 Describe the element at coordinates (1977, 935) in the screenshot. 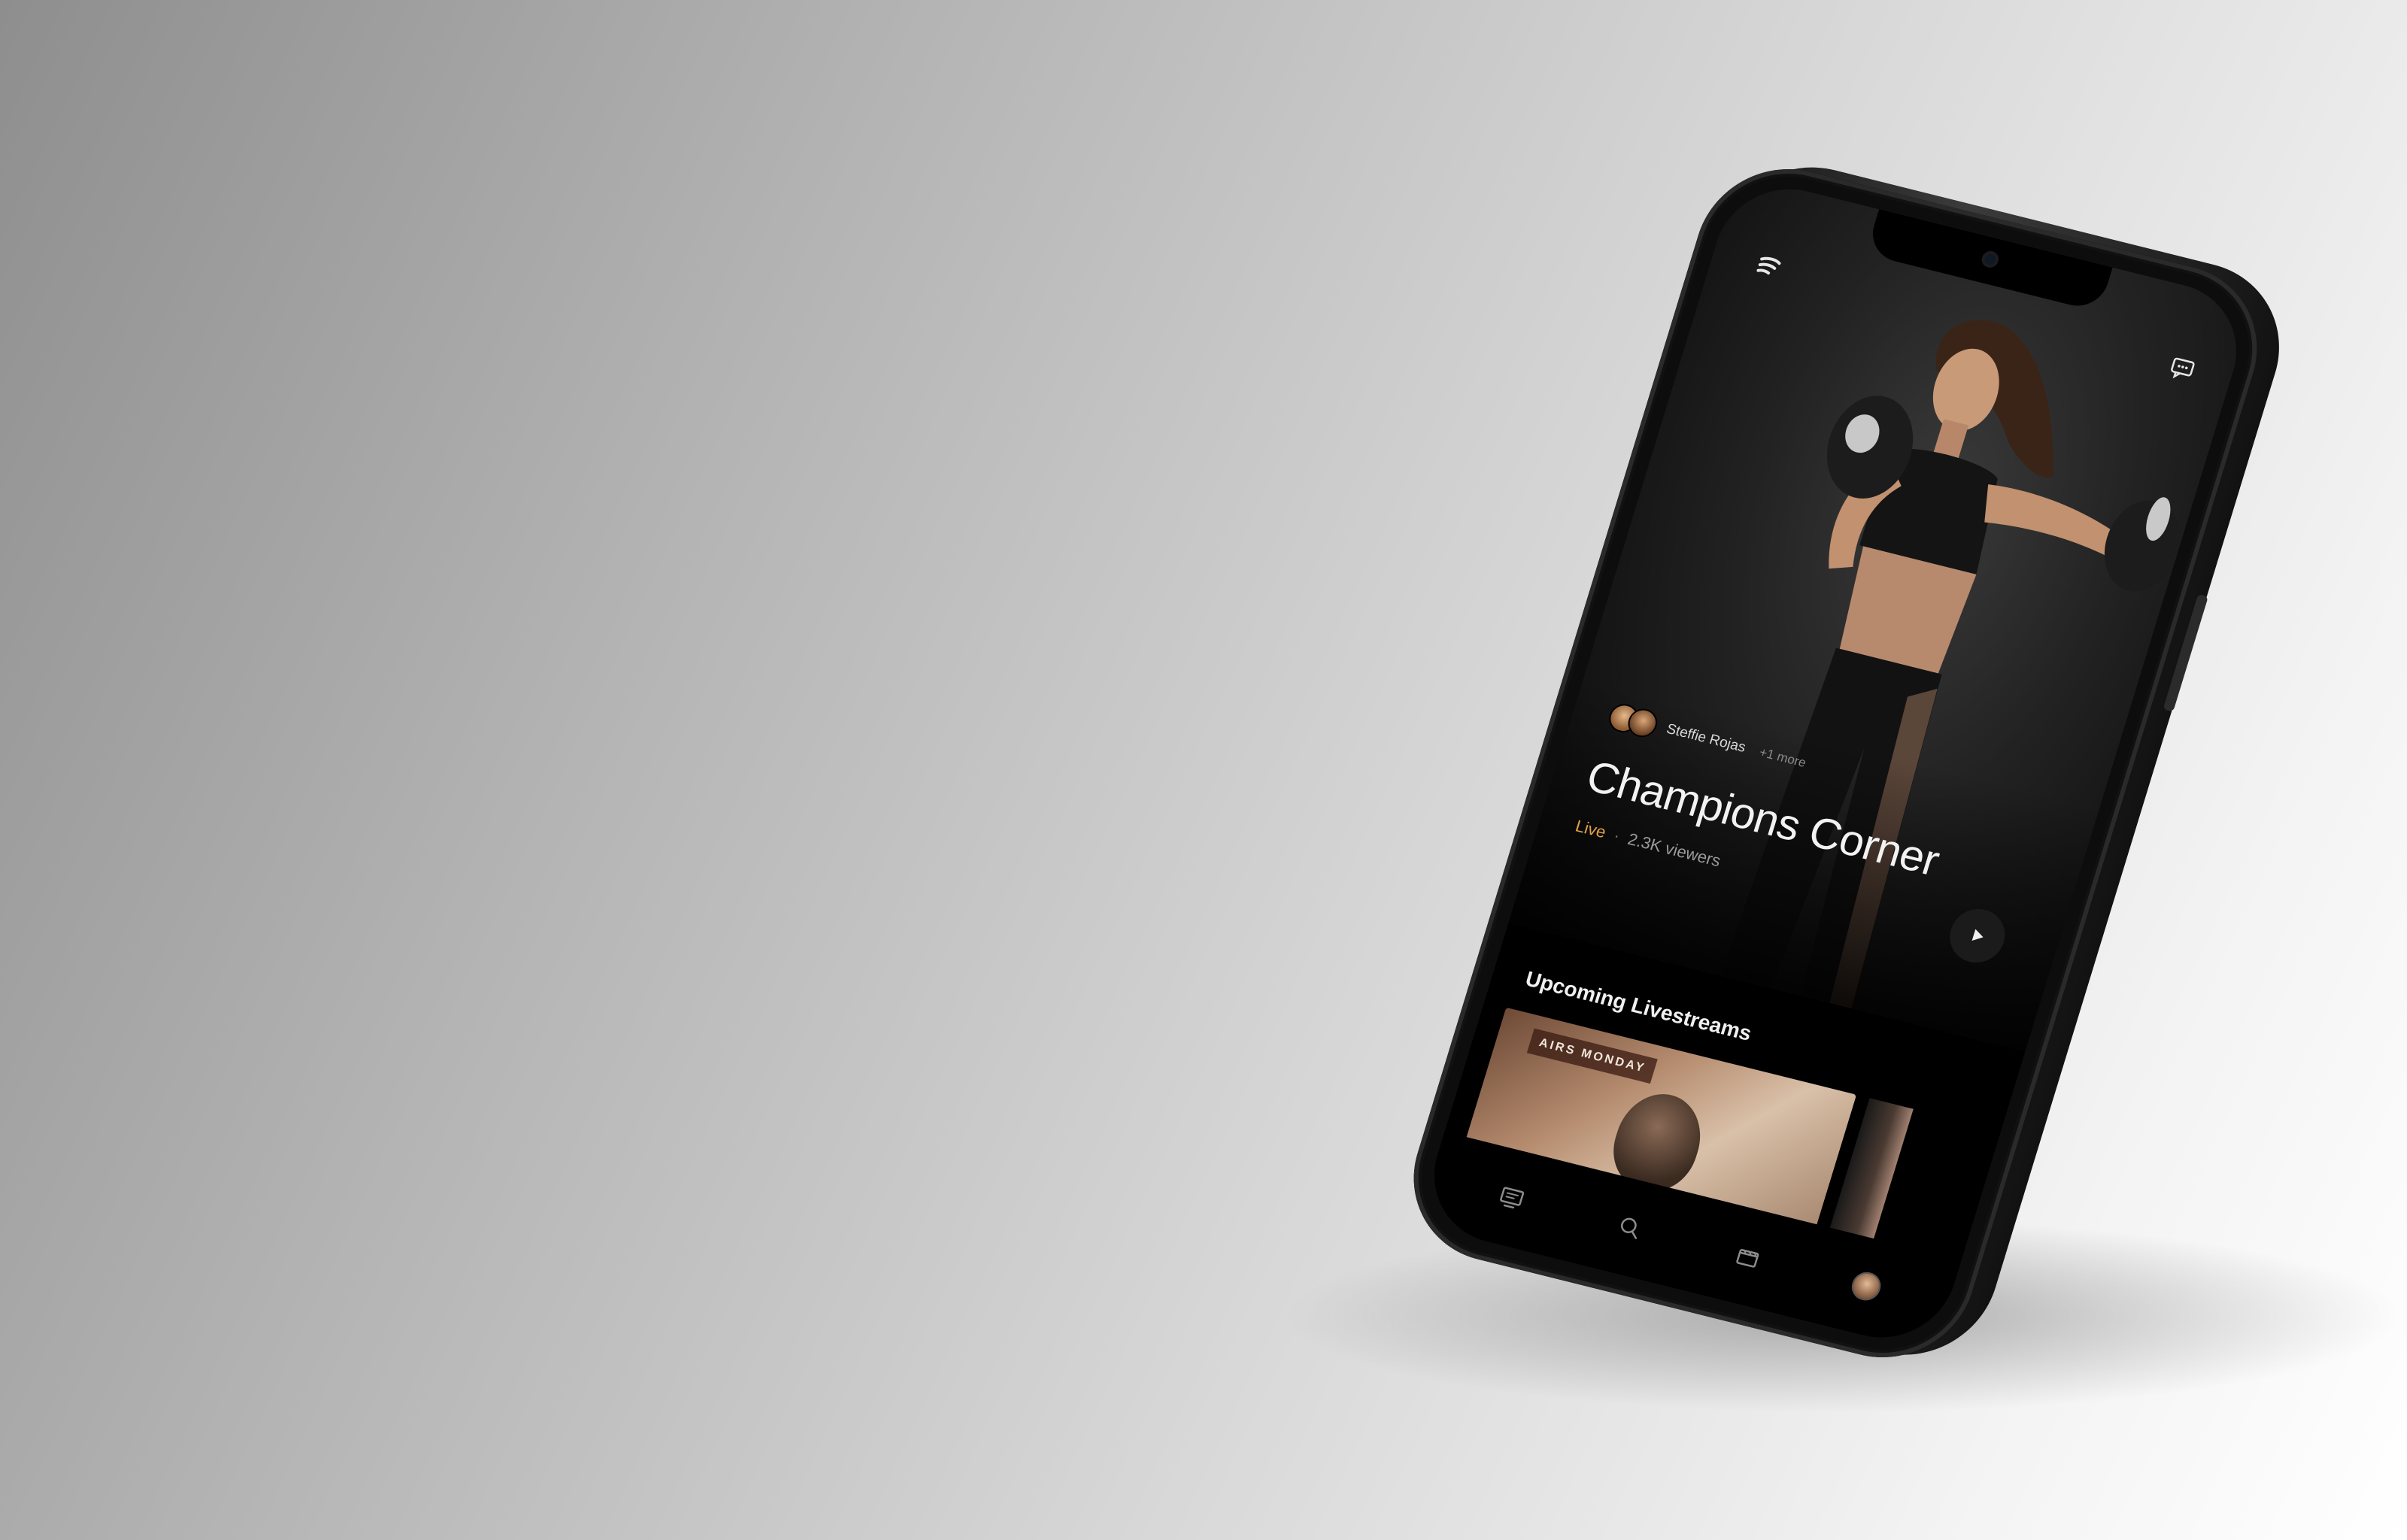

I see `play-icon` at that location.